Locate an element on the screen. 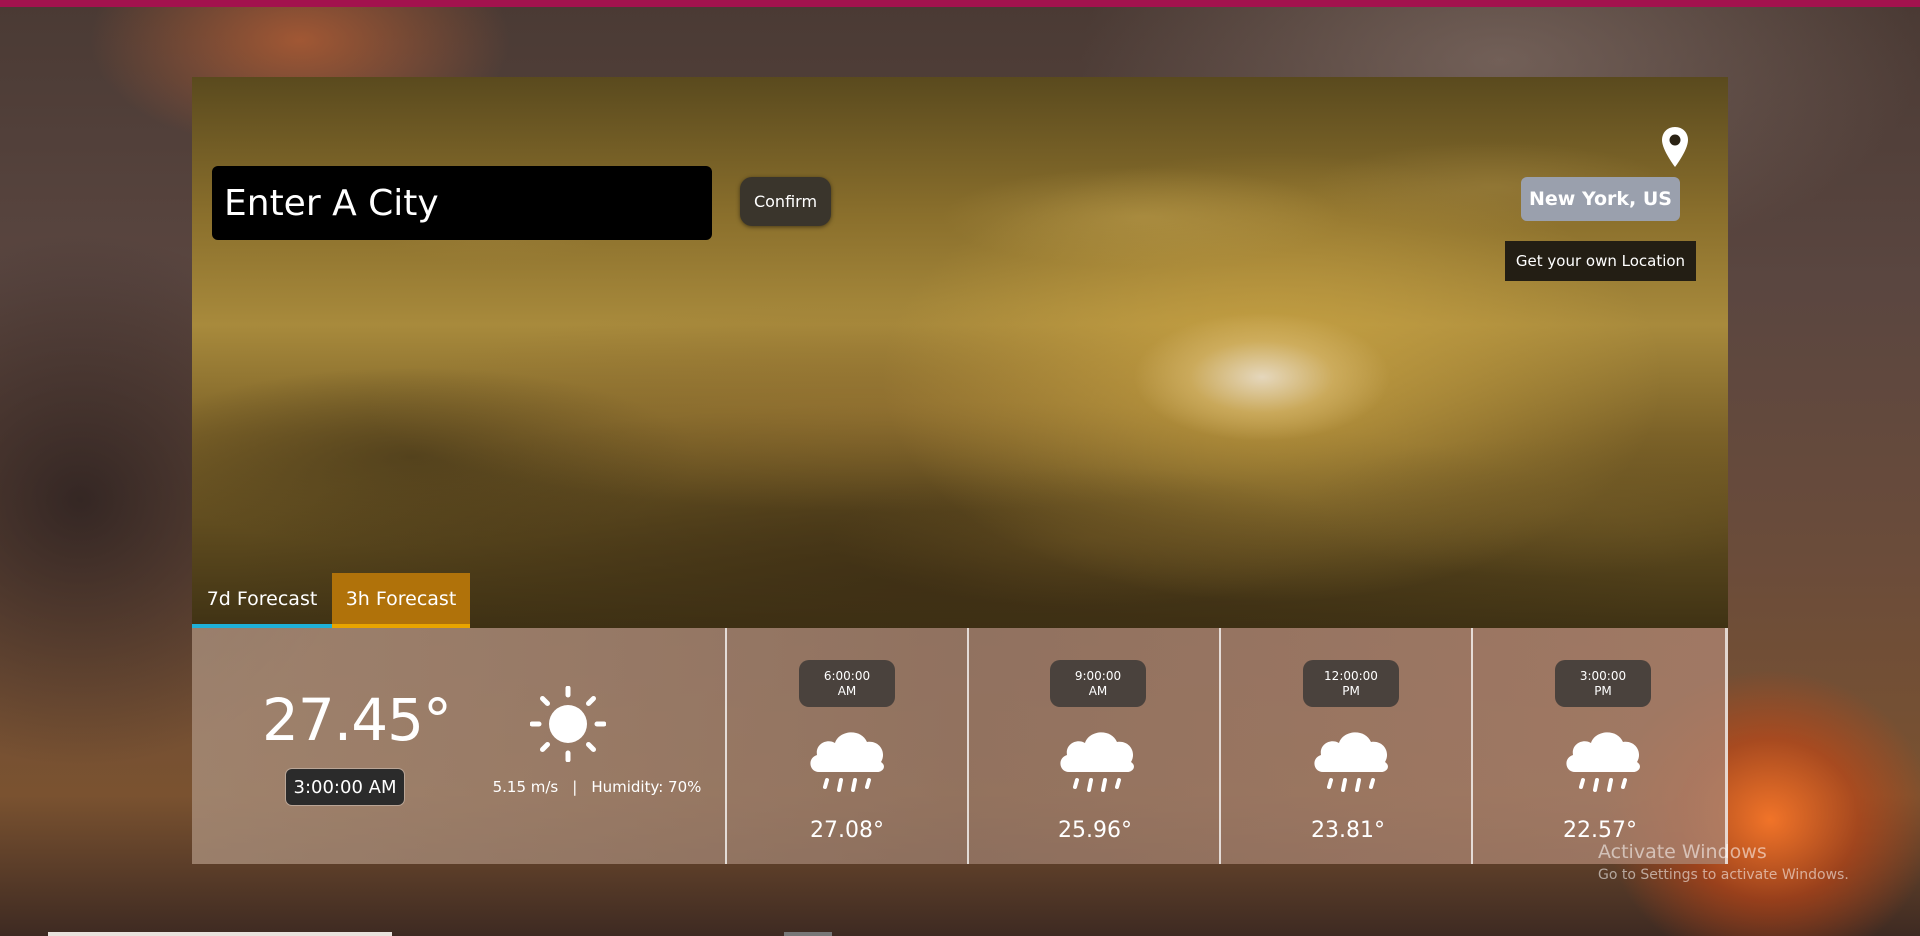 Image resolution: width=1920 pixels, height=936 pixels. current-wind-humidity: 5.15 m/s | Humidity: 70% is located at coordinates (597, 787).